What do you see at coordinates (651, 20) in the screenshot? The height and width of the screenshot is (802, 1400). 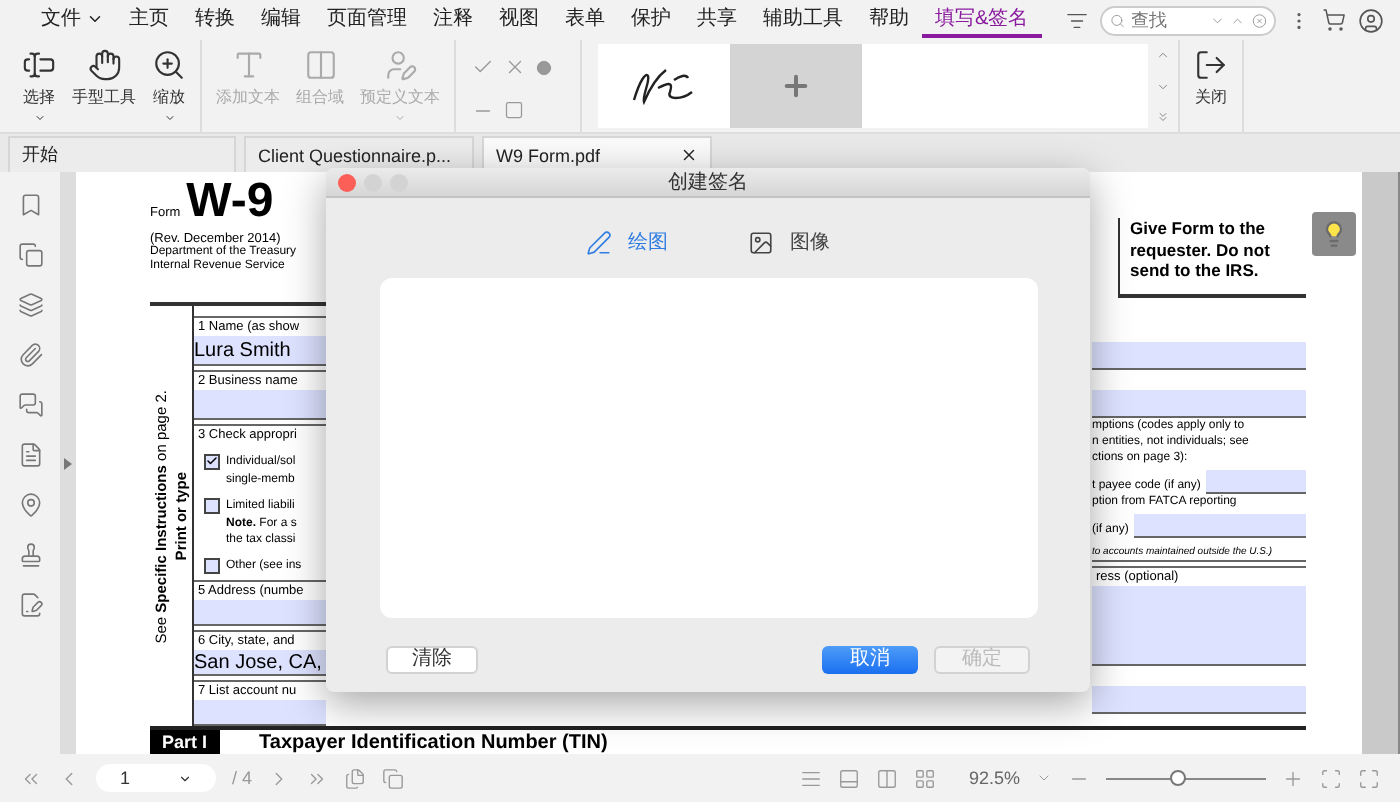 I see `menu-item: 保护` at bounding box center [651, 20].